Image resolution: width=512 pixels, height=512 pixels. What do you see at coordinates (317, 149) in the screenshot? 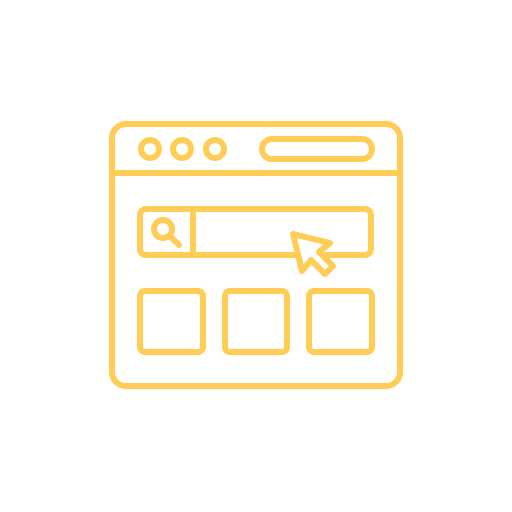
I see `address-bar` at bounding box center [317, 149].